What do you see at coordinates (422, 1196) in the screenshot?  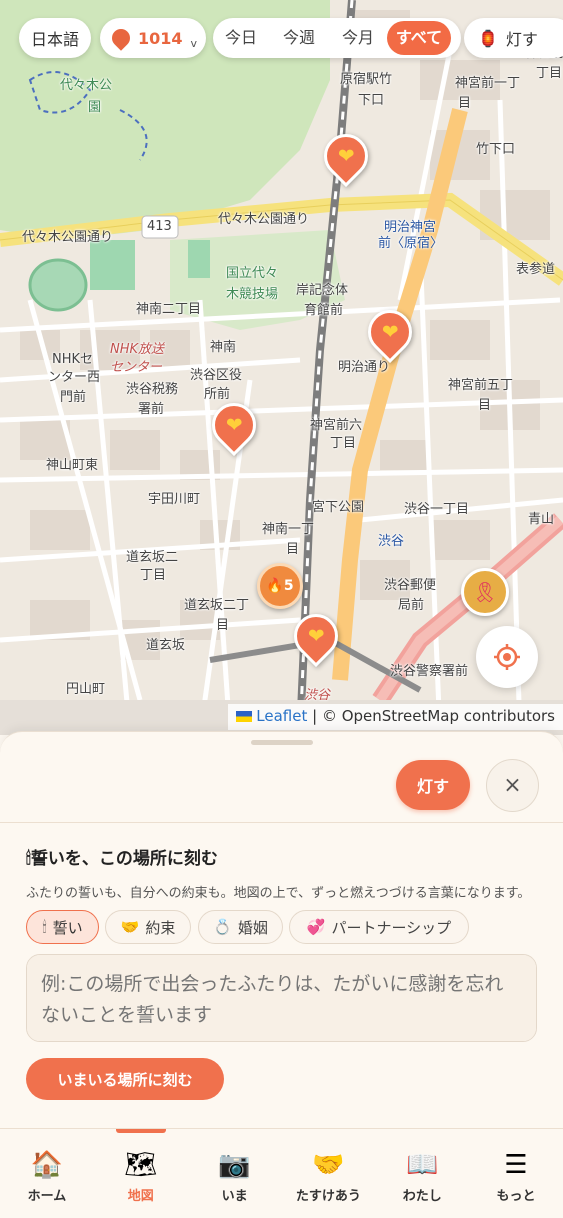 I see `nav-label: わたし` at bounding box center [422, 1196].